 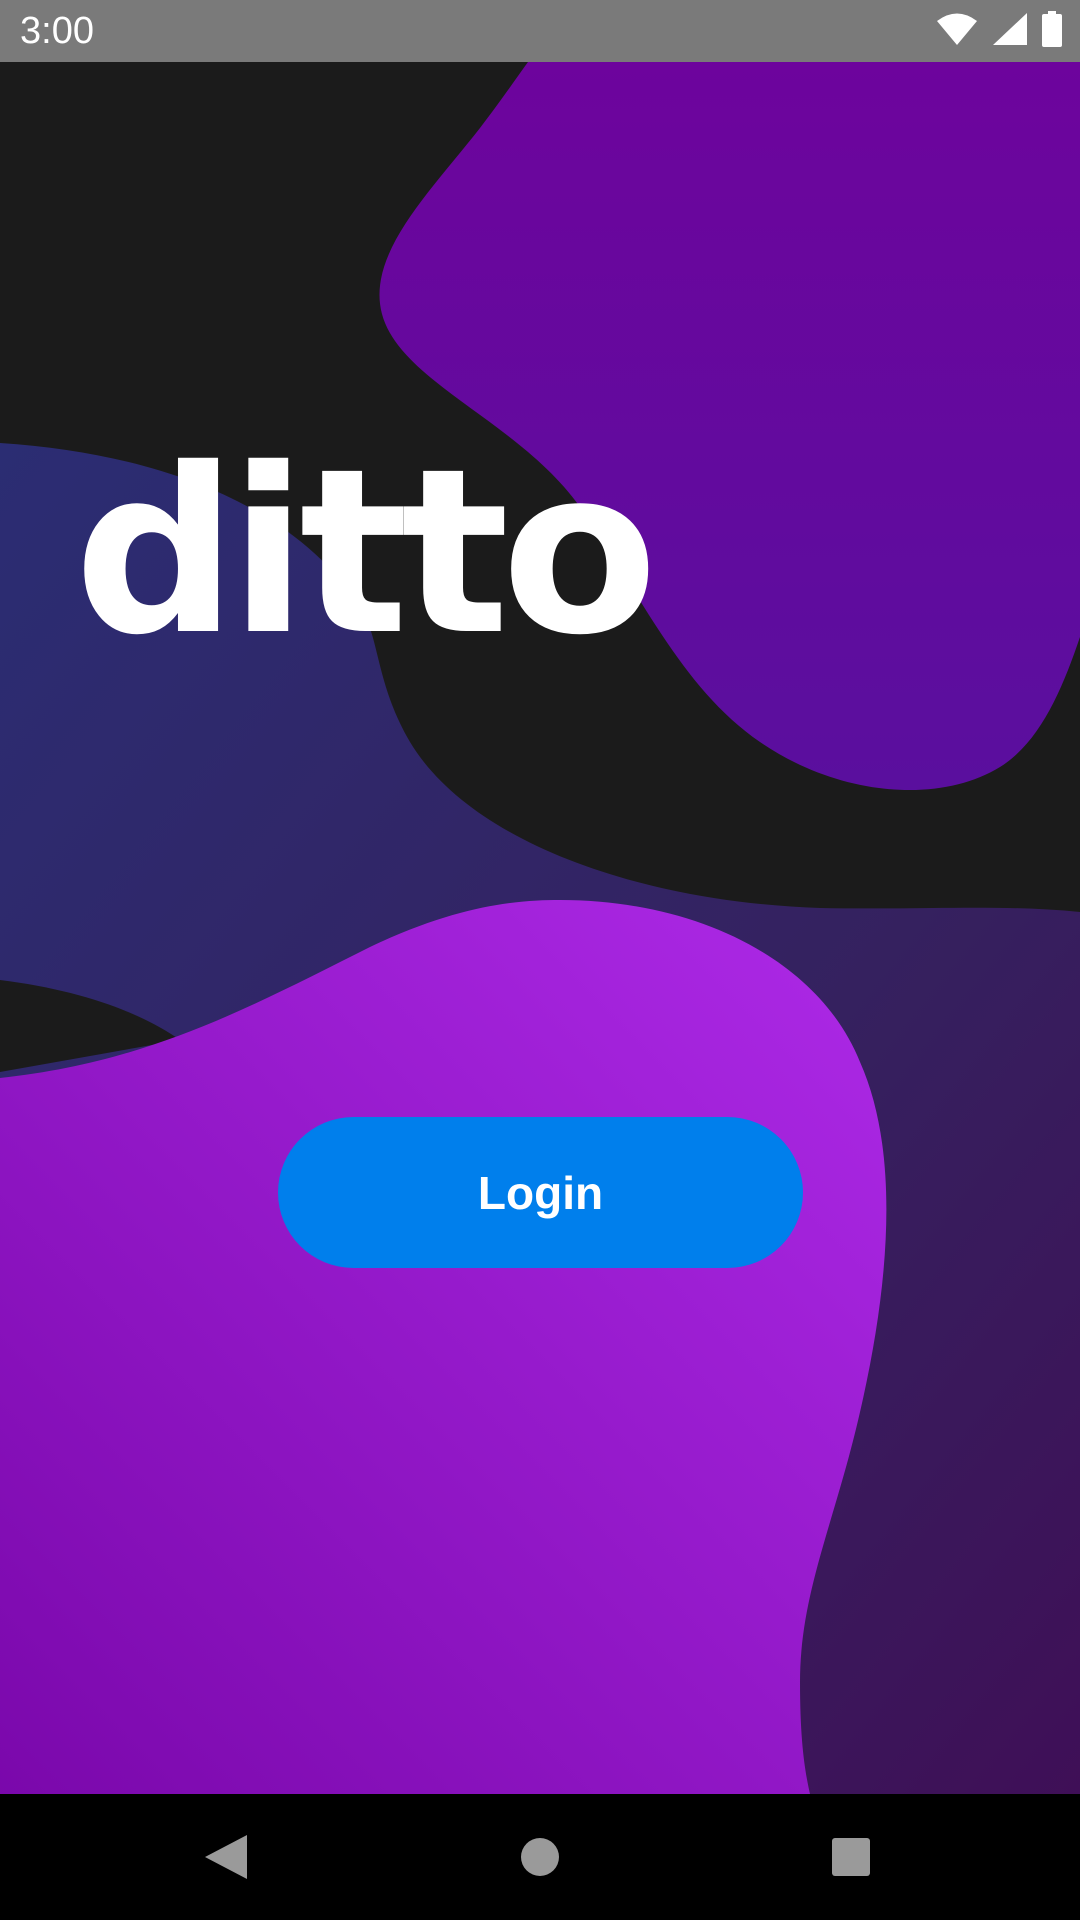 I want to click on recents-icon, so click(x=851, y=1857).